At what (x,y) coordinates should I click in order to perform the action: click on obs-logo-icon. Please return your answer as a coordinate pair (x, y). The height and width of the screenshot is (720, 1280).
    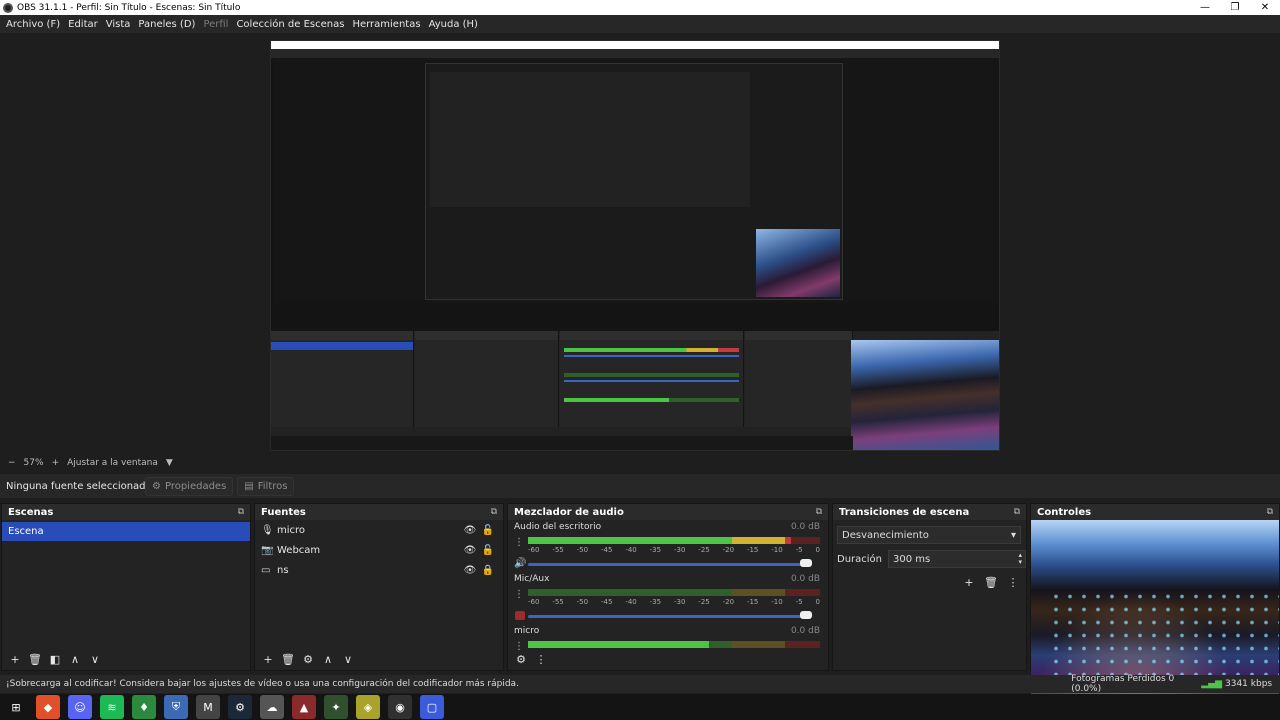
    Looking at the image, I should click on (8, 7).